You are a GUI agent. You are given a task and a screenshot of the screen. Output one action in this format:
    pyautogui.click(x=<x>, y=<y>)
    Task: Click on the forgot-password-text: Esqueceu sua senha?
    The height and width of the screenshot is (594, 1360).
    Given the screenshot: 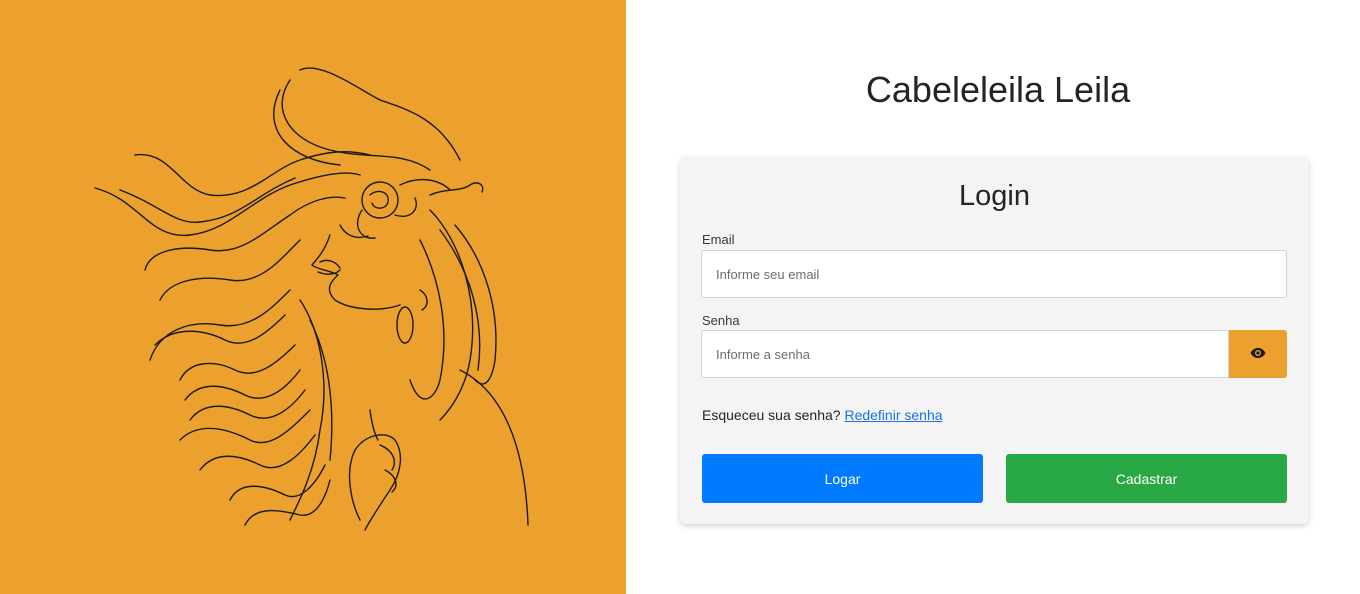 What is the action you would take?
    pyautogui.click(x=771, y=415)
    